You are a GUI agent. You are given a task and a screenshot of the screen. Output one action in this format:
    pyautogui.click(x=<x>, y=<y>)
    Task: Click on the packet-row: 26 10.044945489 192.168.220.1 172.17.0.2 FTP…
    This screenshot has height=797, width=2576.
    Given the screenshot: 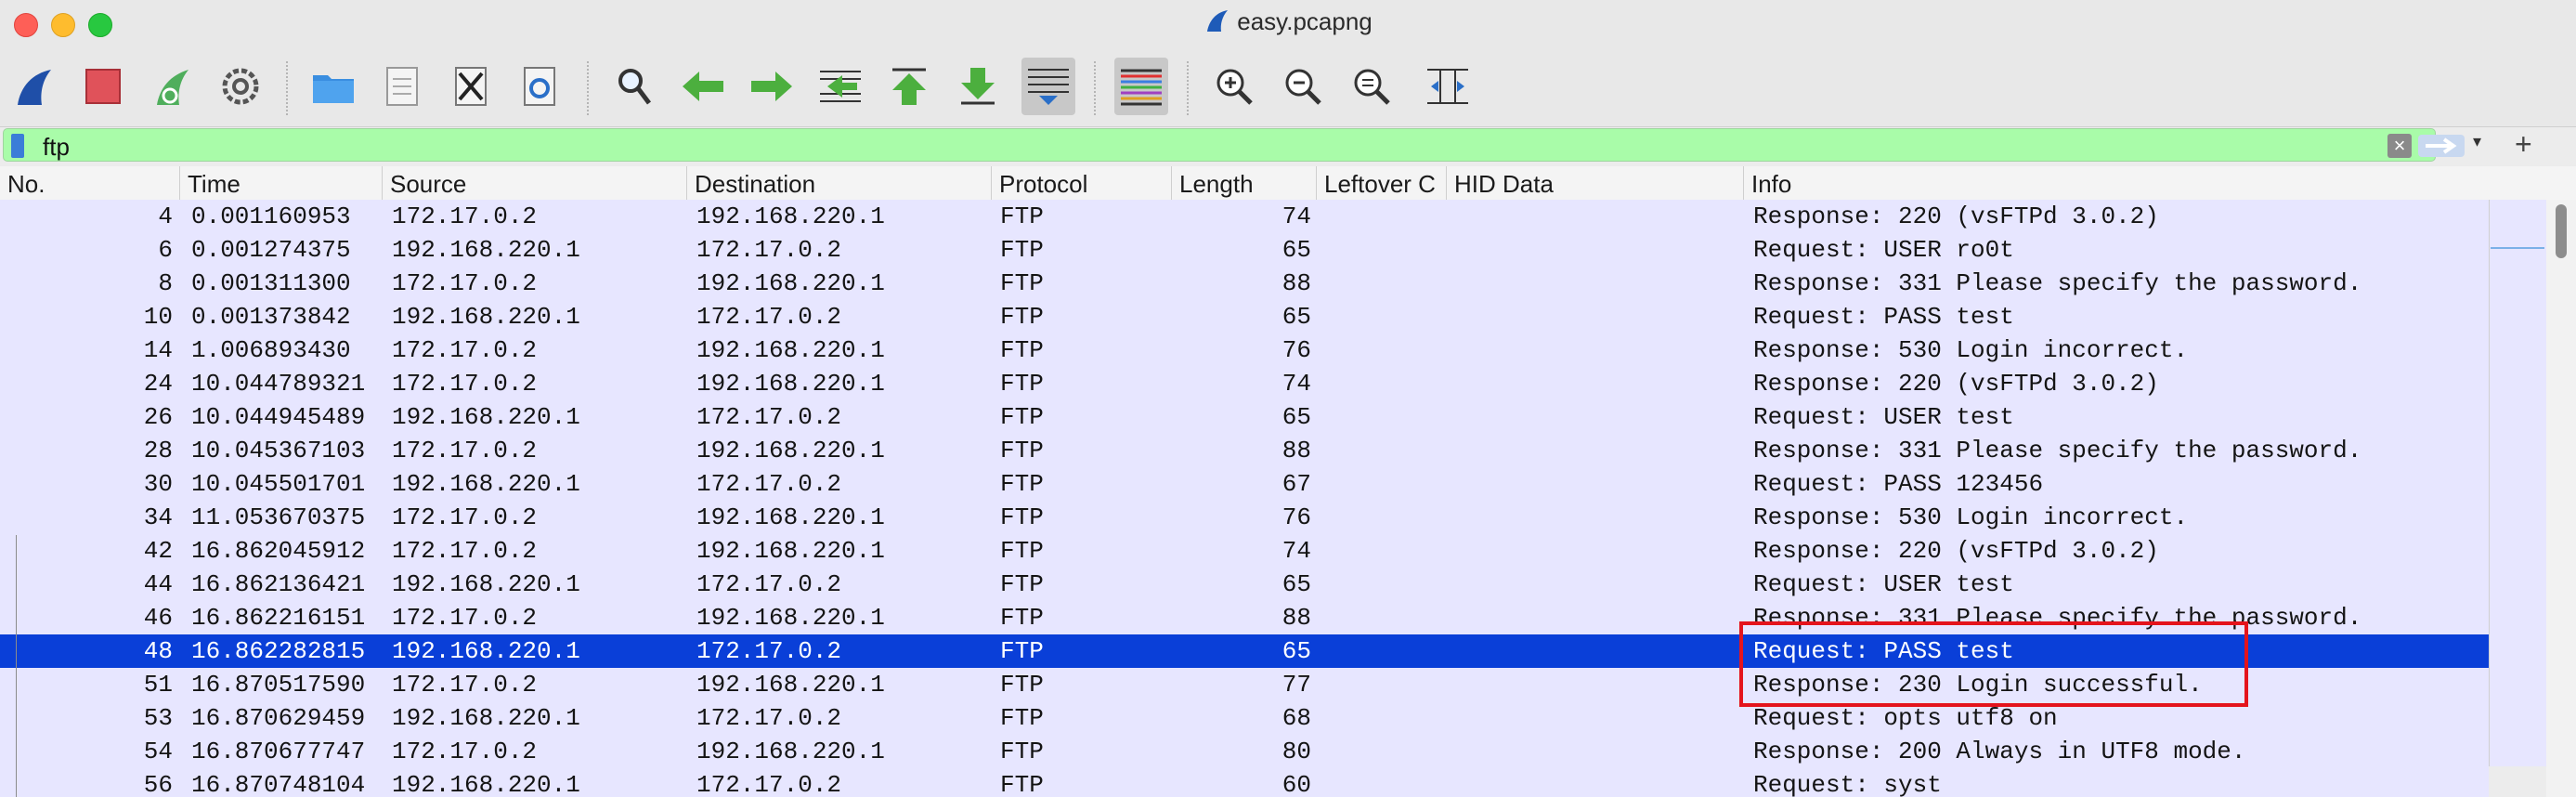 What is the action you would take?
    pyautogui.click(x=1245, y=417)
    